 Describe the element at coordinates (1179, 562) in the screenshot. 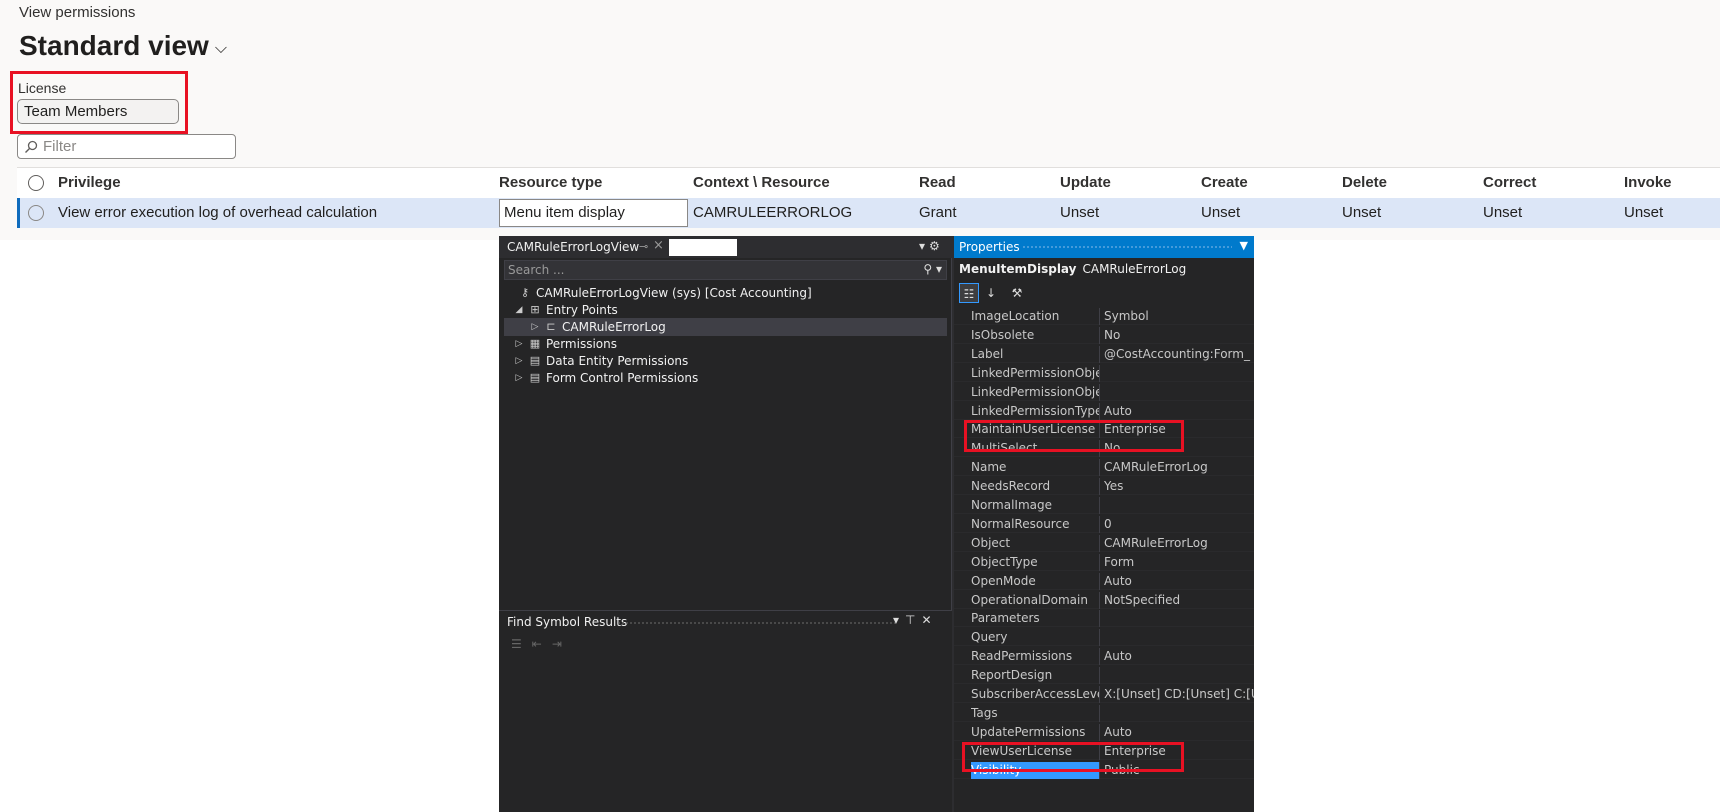

I see `property-value: Form` at that location.